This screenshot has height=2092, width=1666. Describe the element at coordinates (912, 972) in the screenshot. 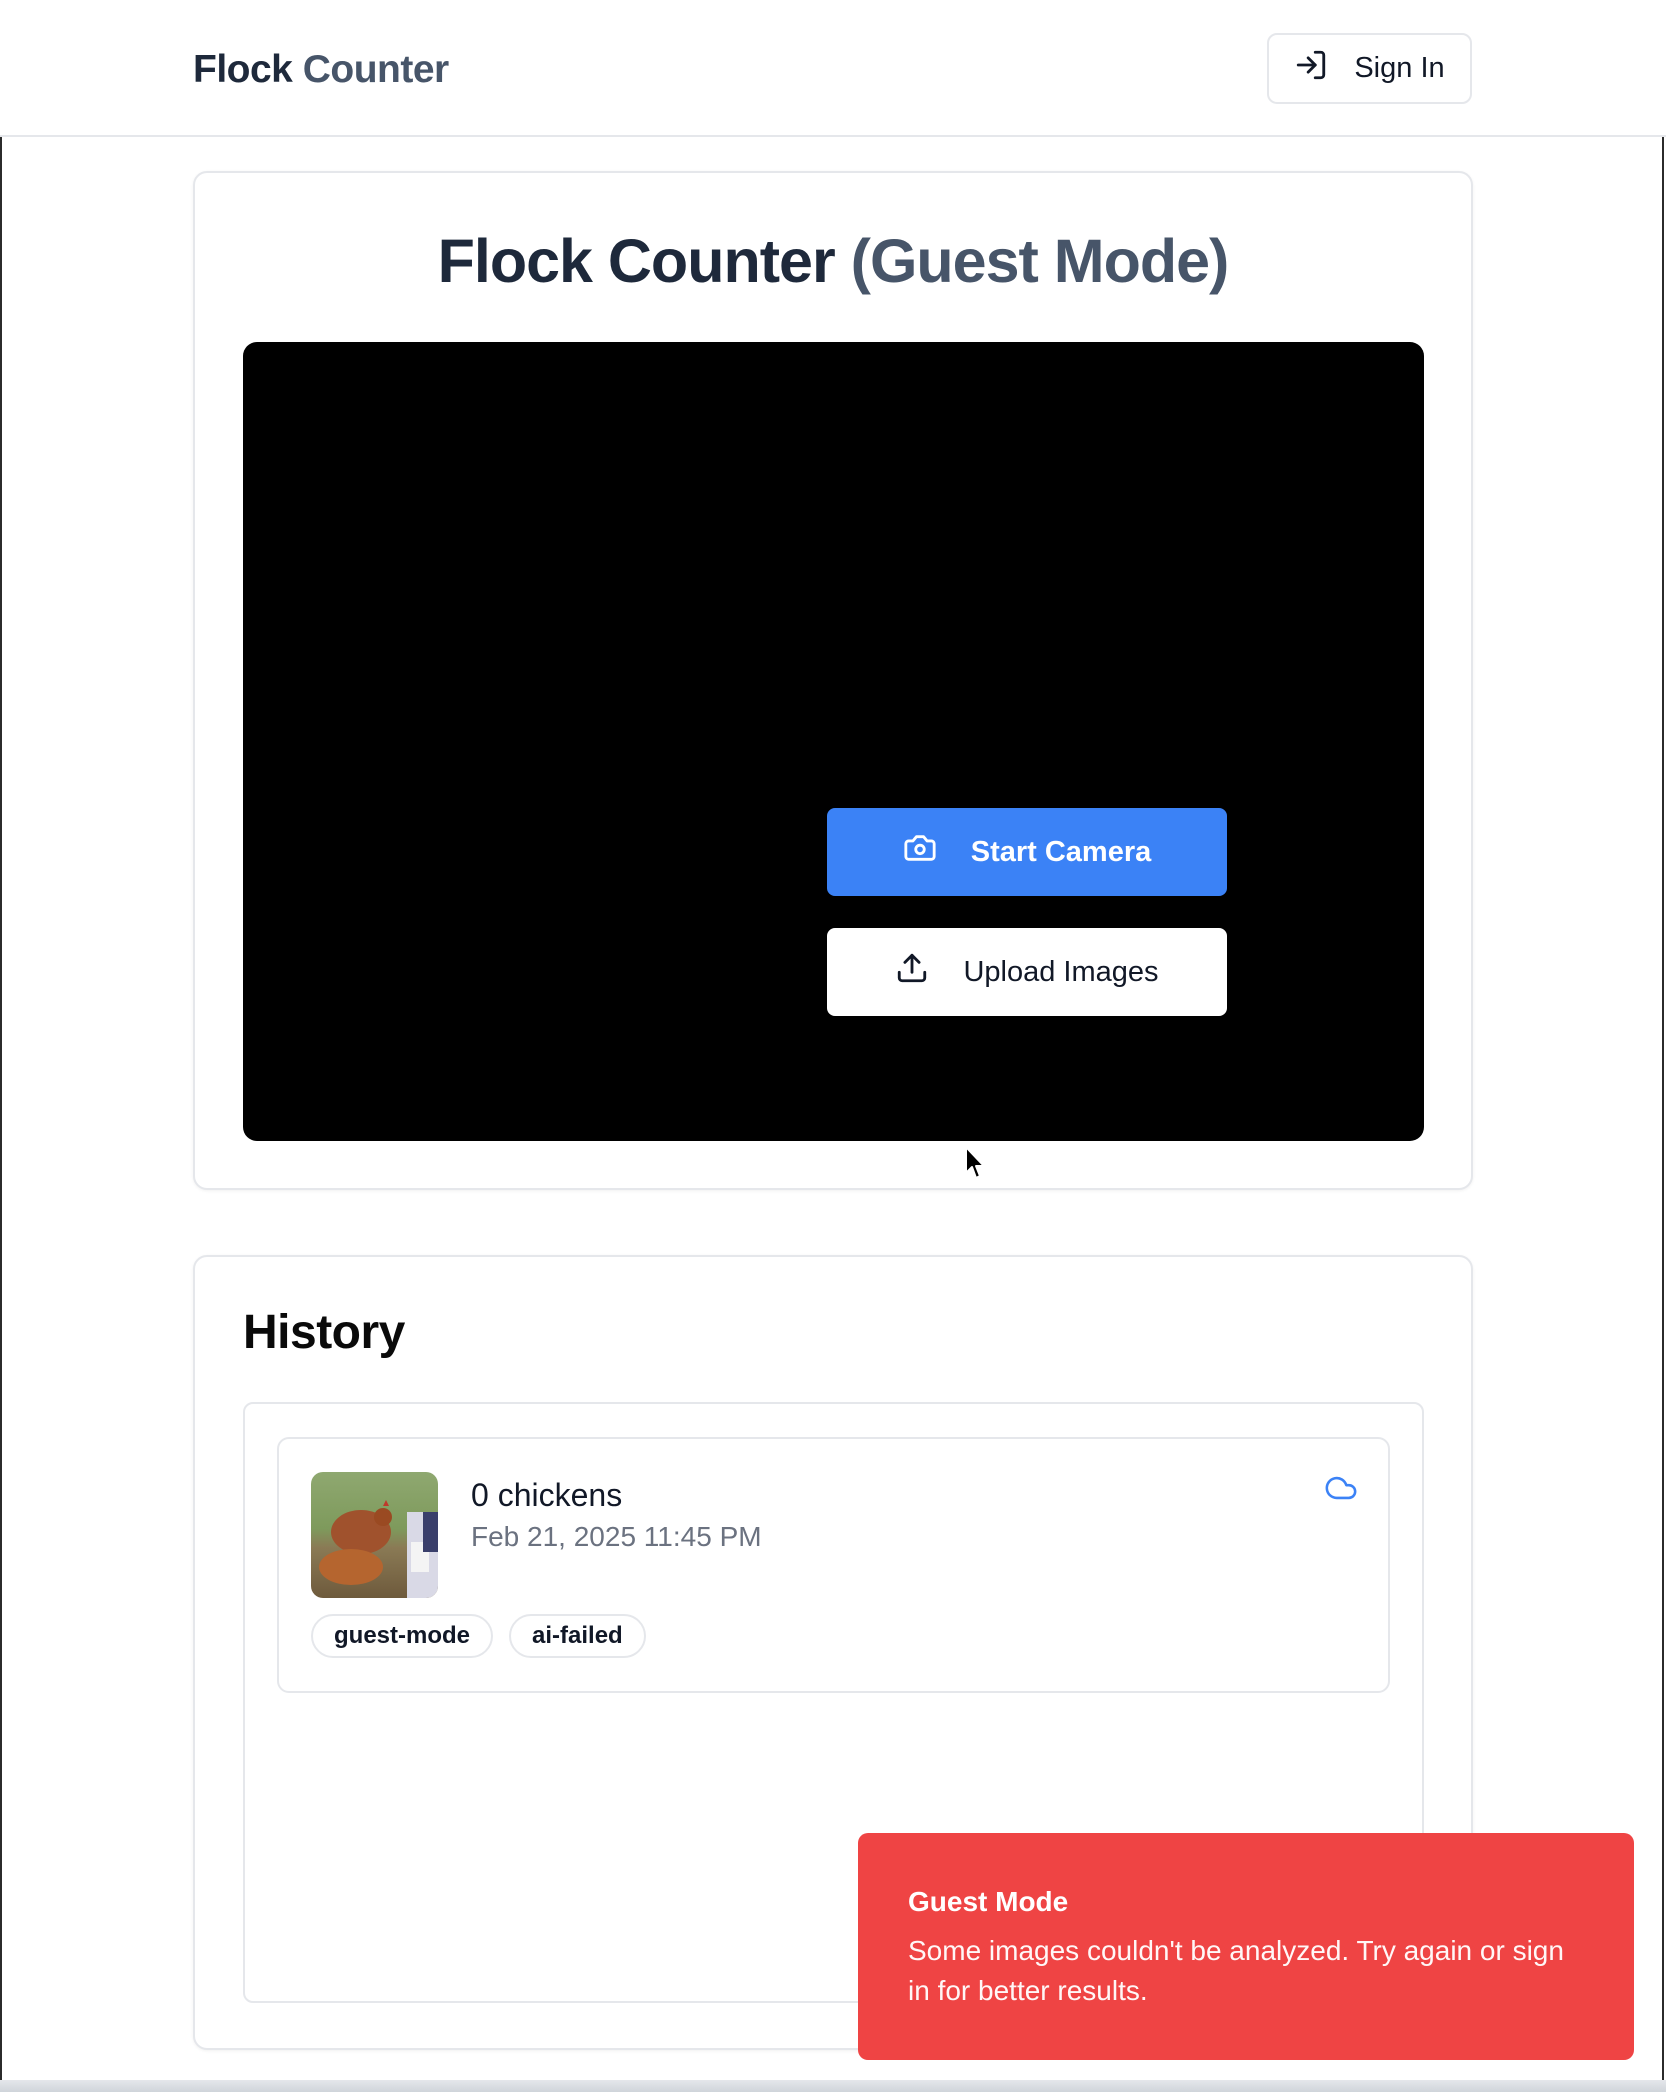

I see `upload-icon` at that location.